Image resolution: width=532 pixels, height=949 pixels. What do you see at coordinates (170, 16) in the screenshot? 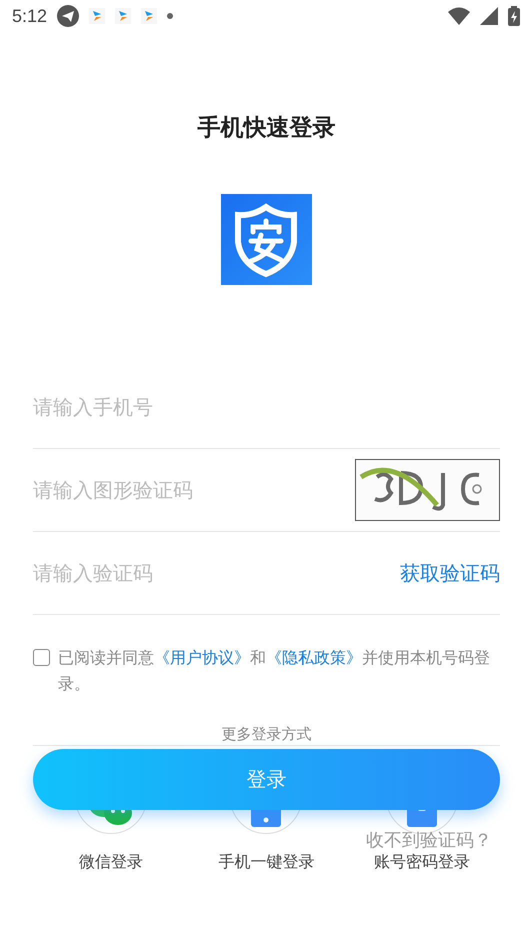
I see `dot-icon` at bounding box center [170, 16].